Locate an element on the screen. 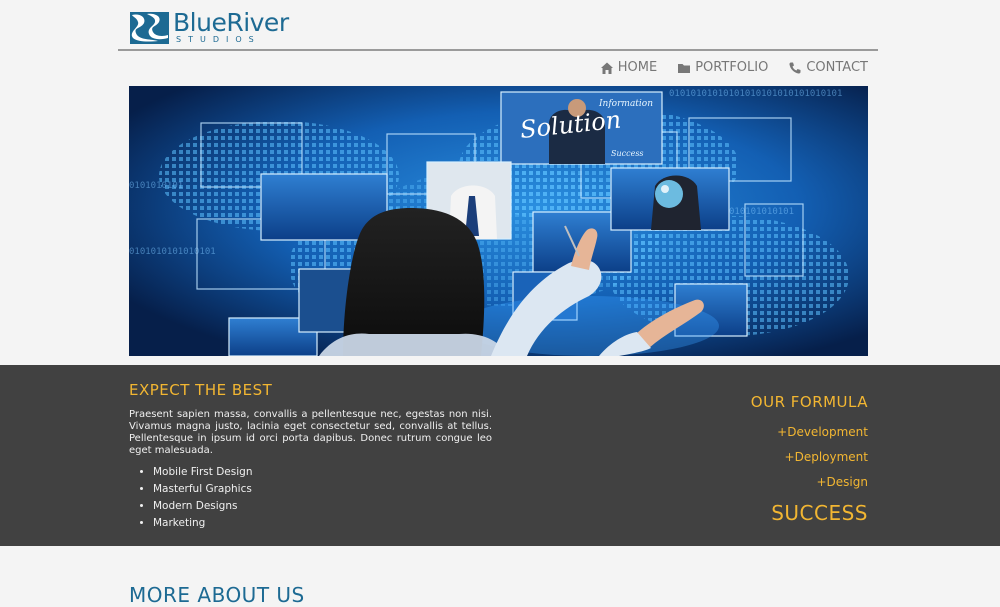 The height and width of the screenshot is (607, 1000). svg-text: Success is located at coordinates (627, 153).